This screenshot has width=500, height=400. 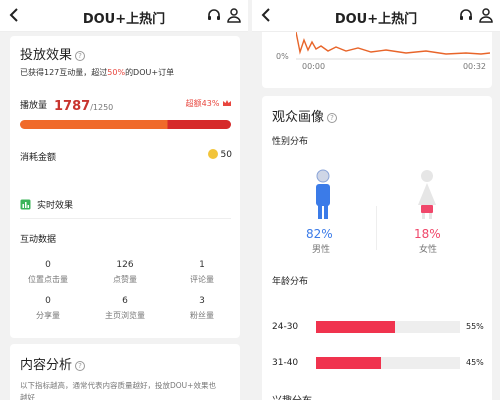 I want to click on gender-divider, so click(x=376, y=228).